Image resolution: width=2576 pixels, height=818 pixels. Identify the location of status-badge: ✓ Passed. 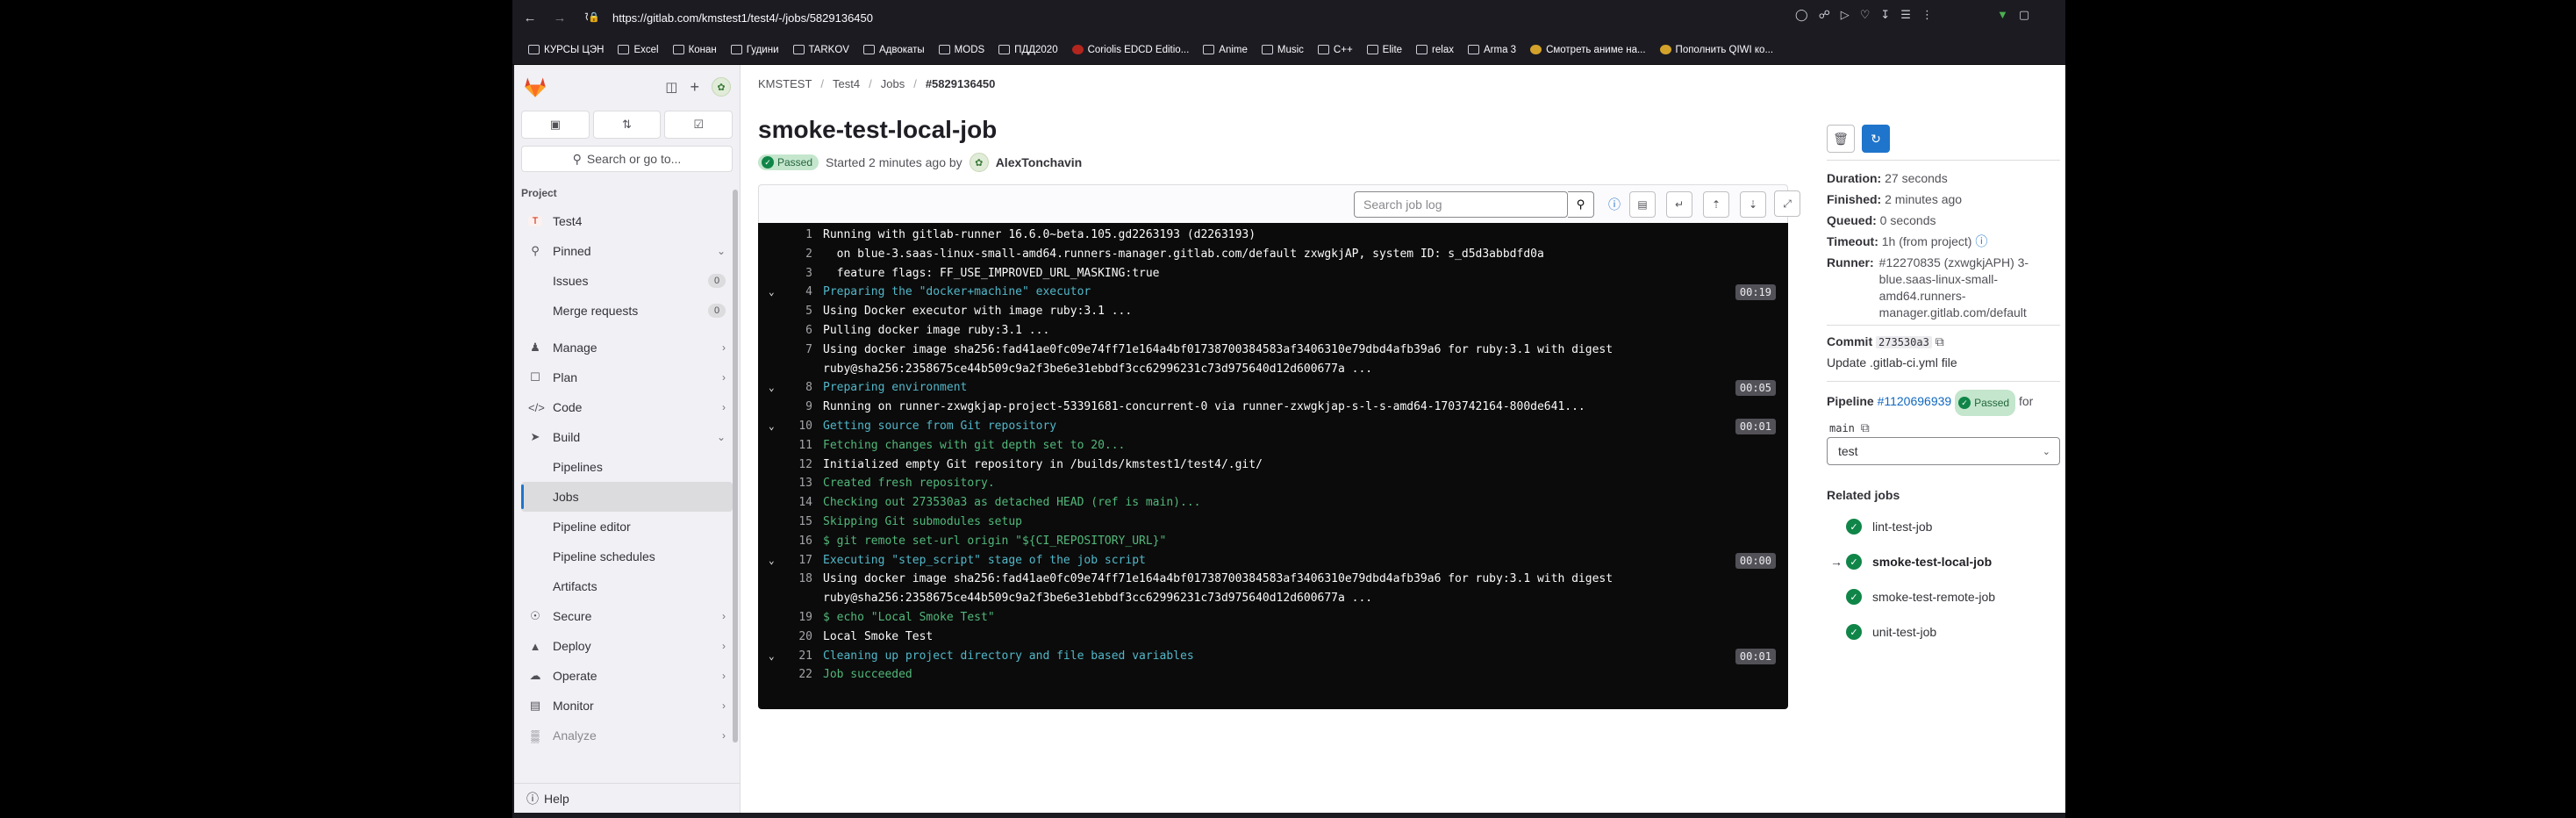
(788, 162).